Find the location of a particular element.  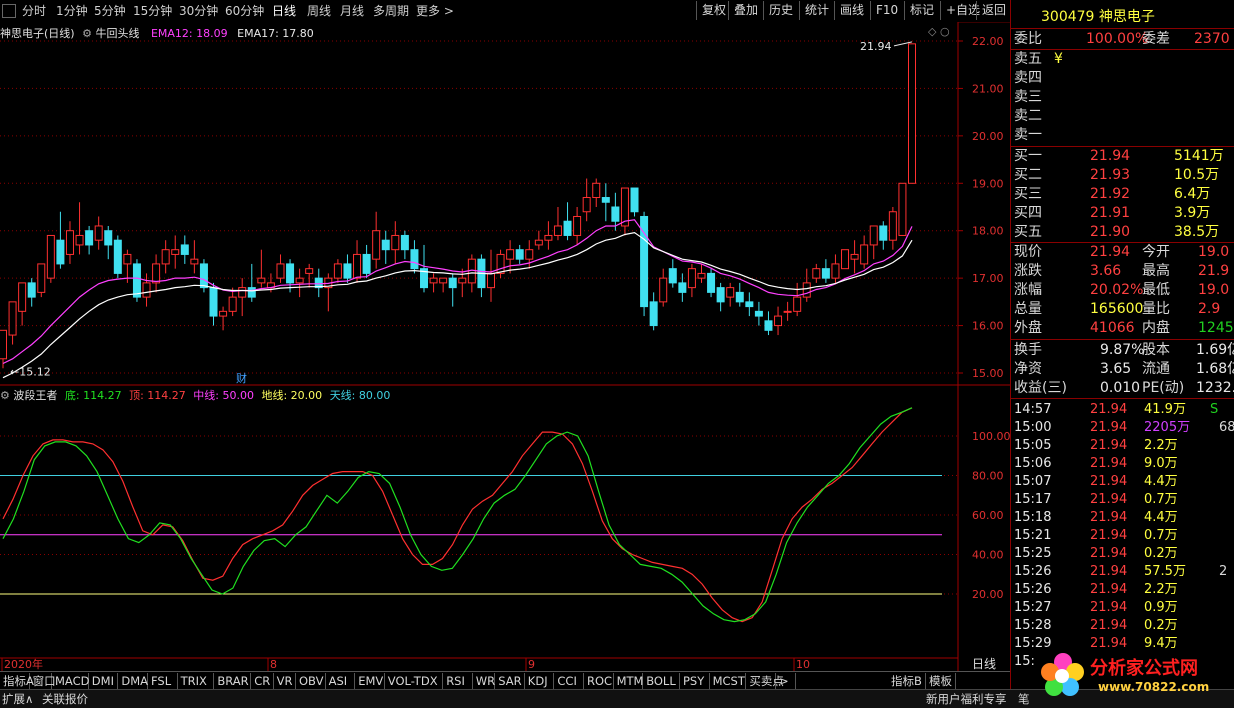

y-tick-label: 100.00 is located at coordinates (991, 436).